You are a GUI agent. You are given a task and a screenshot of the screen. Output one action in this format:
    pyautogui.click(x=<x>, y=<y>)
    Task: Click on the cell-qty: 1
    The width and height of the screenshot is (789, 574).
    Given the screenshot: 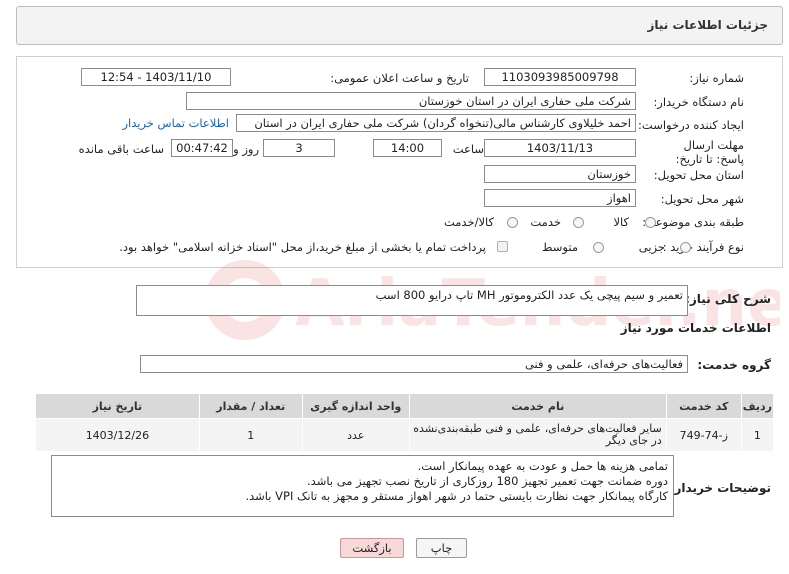 What is the action you would take?
    pyautogui.click(x=250, y=435)
    